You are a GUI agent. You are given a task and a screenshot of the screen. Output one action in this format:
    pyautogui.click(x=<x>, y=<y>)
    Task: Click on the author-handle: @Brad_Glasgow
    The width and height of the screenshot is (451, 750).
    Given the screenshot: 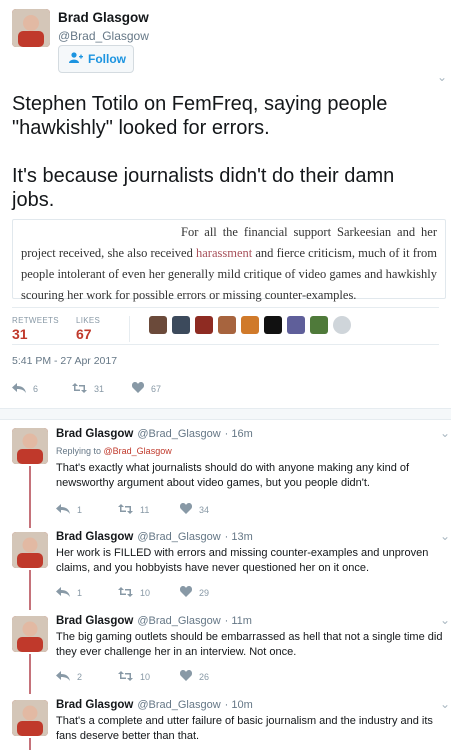 What is the action you would take?
    pyautogui.click(x=103, y=36)
    